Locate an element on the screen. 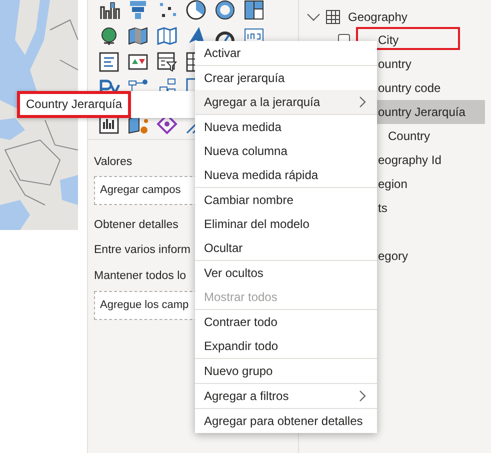 The image size is (491, 453). section-title: Valores is located at coordinates (113, 162).